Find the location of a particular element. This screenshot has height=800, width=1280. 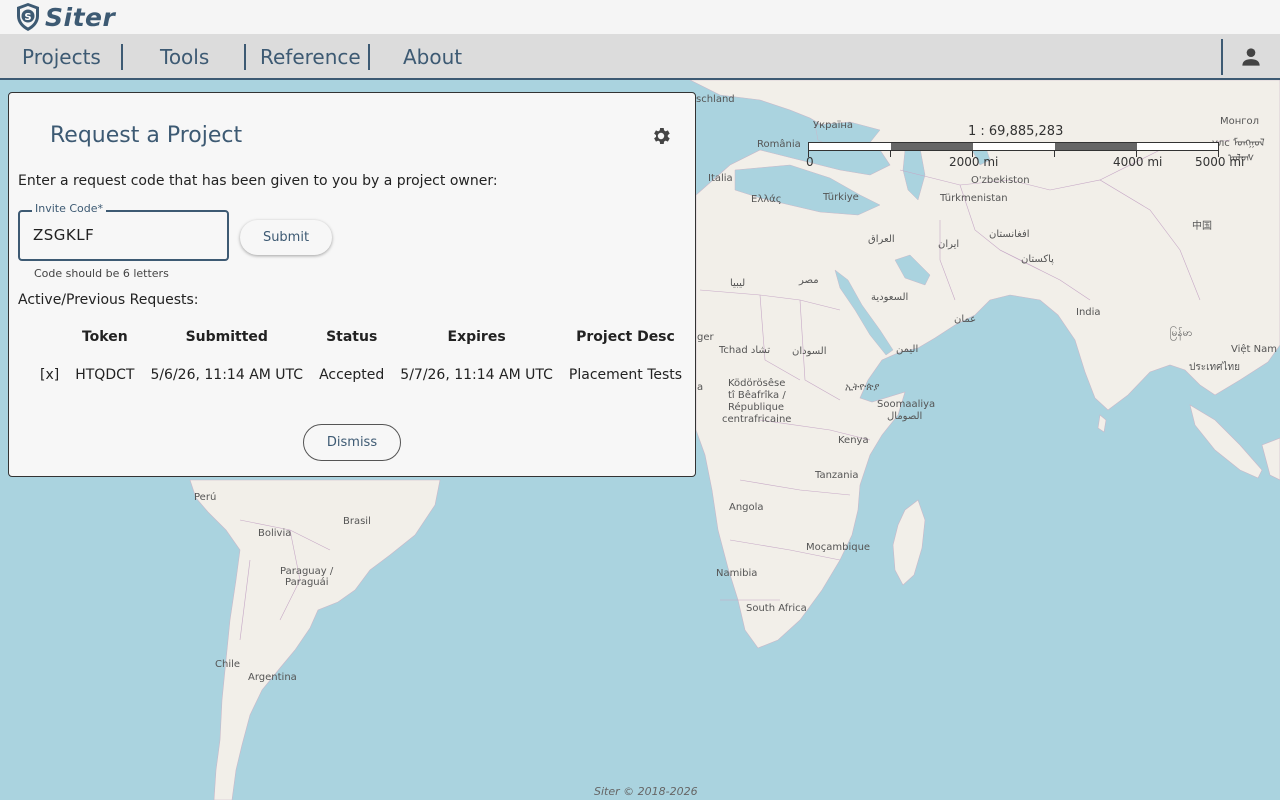

map-label: Angola is located at coordinates (746, 507).